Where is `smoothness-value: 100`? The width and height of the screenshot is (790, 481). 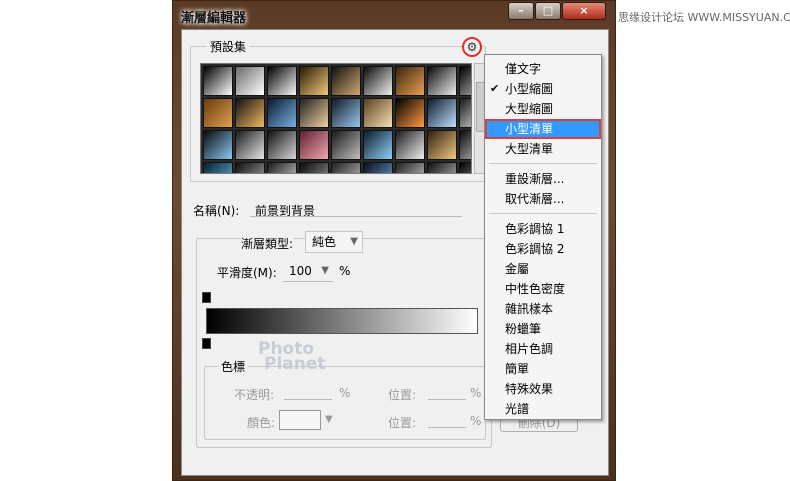
smoothness-value: 100 is located at coordinates (300, 271).